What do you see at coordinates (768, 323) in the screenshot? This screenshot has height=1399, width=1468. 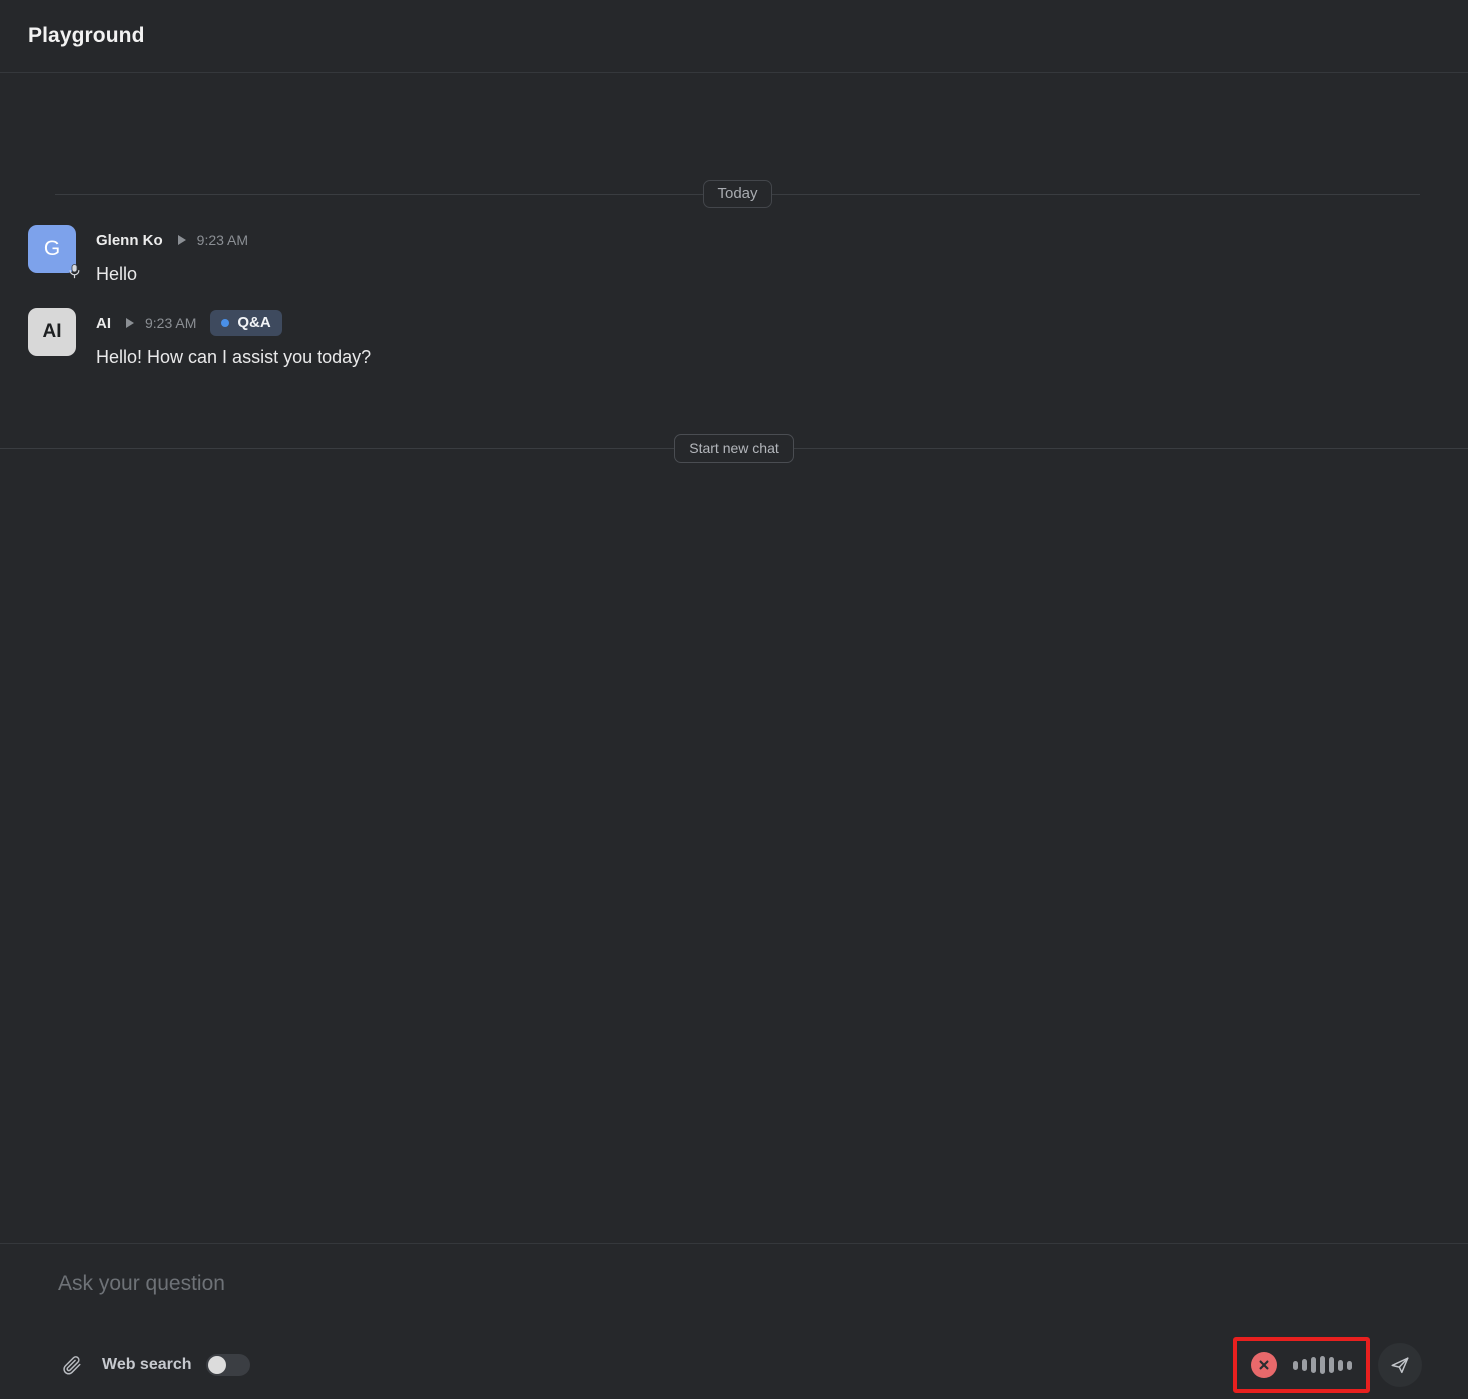 I see `message-meta: AI 9:23 AM Q&A` at bounding box center [768, 323].